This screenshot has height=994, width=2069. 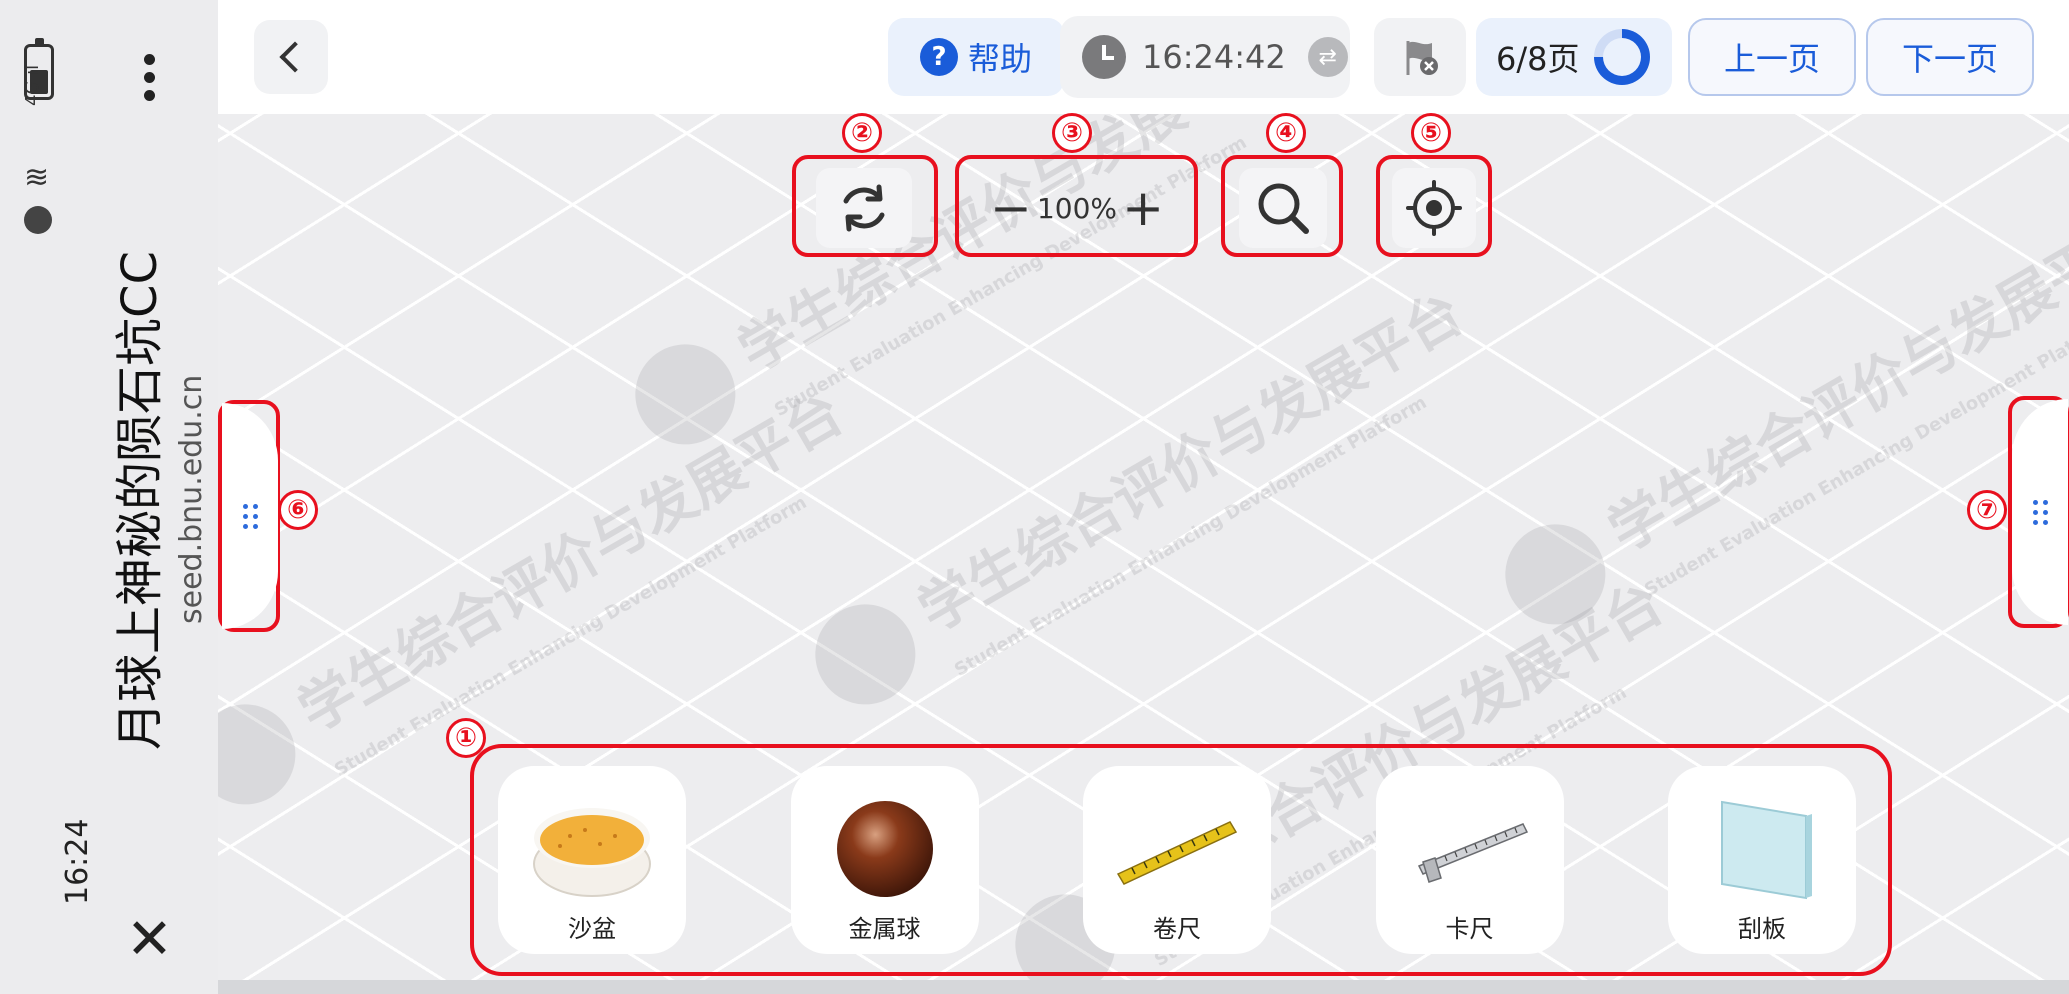 What do you see at coordinates (298, 510) in the screenshot?
I see `annotation-6: ⑥` at bounding box center [298, 510].